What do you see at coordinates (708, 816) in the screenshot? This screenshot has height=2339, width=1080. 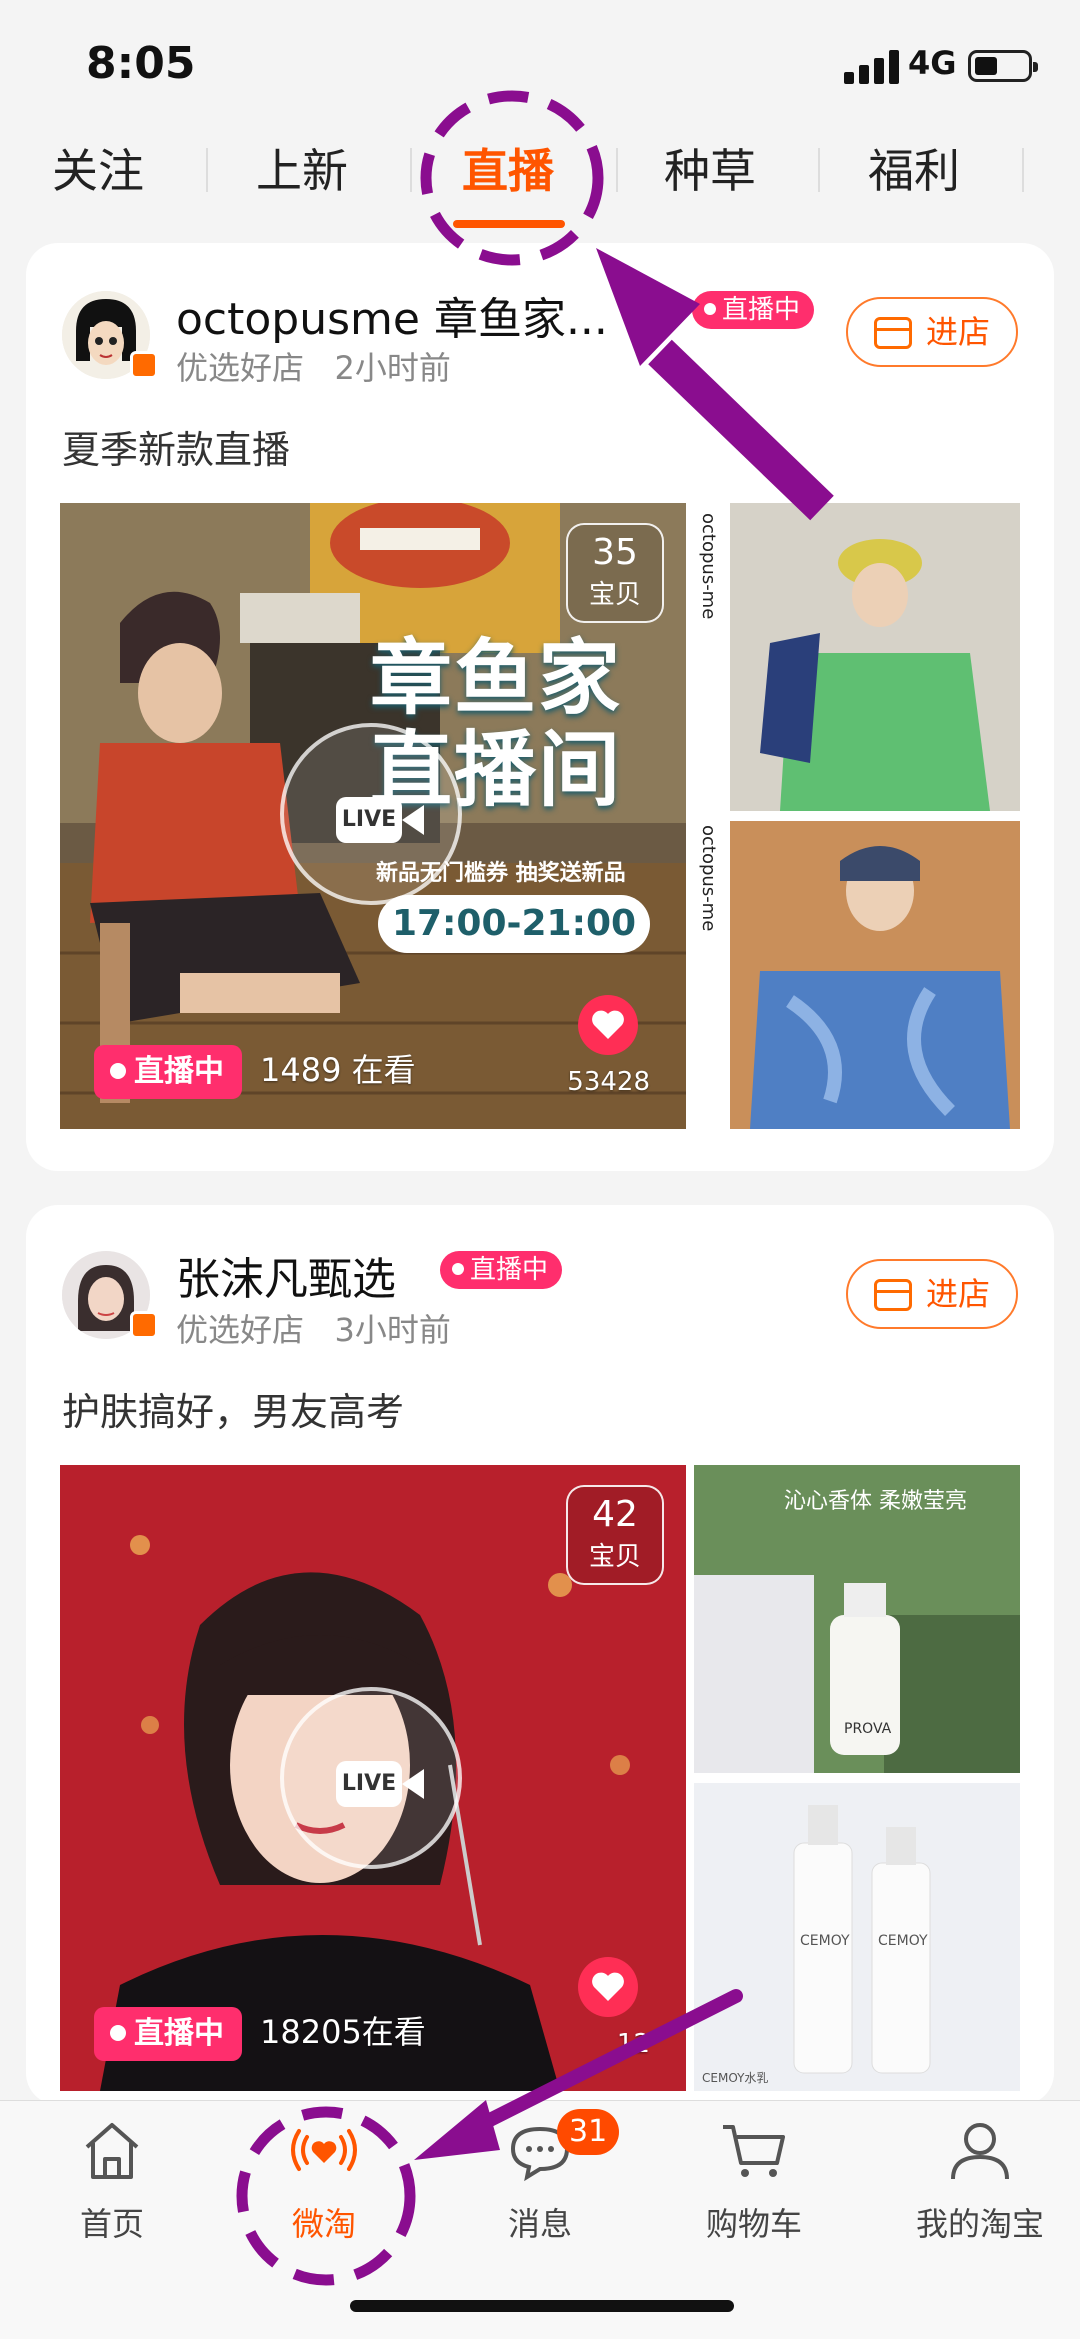 I see `side-brand-strip: octopus-me octopus-me` at bounding box center [708, 816].